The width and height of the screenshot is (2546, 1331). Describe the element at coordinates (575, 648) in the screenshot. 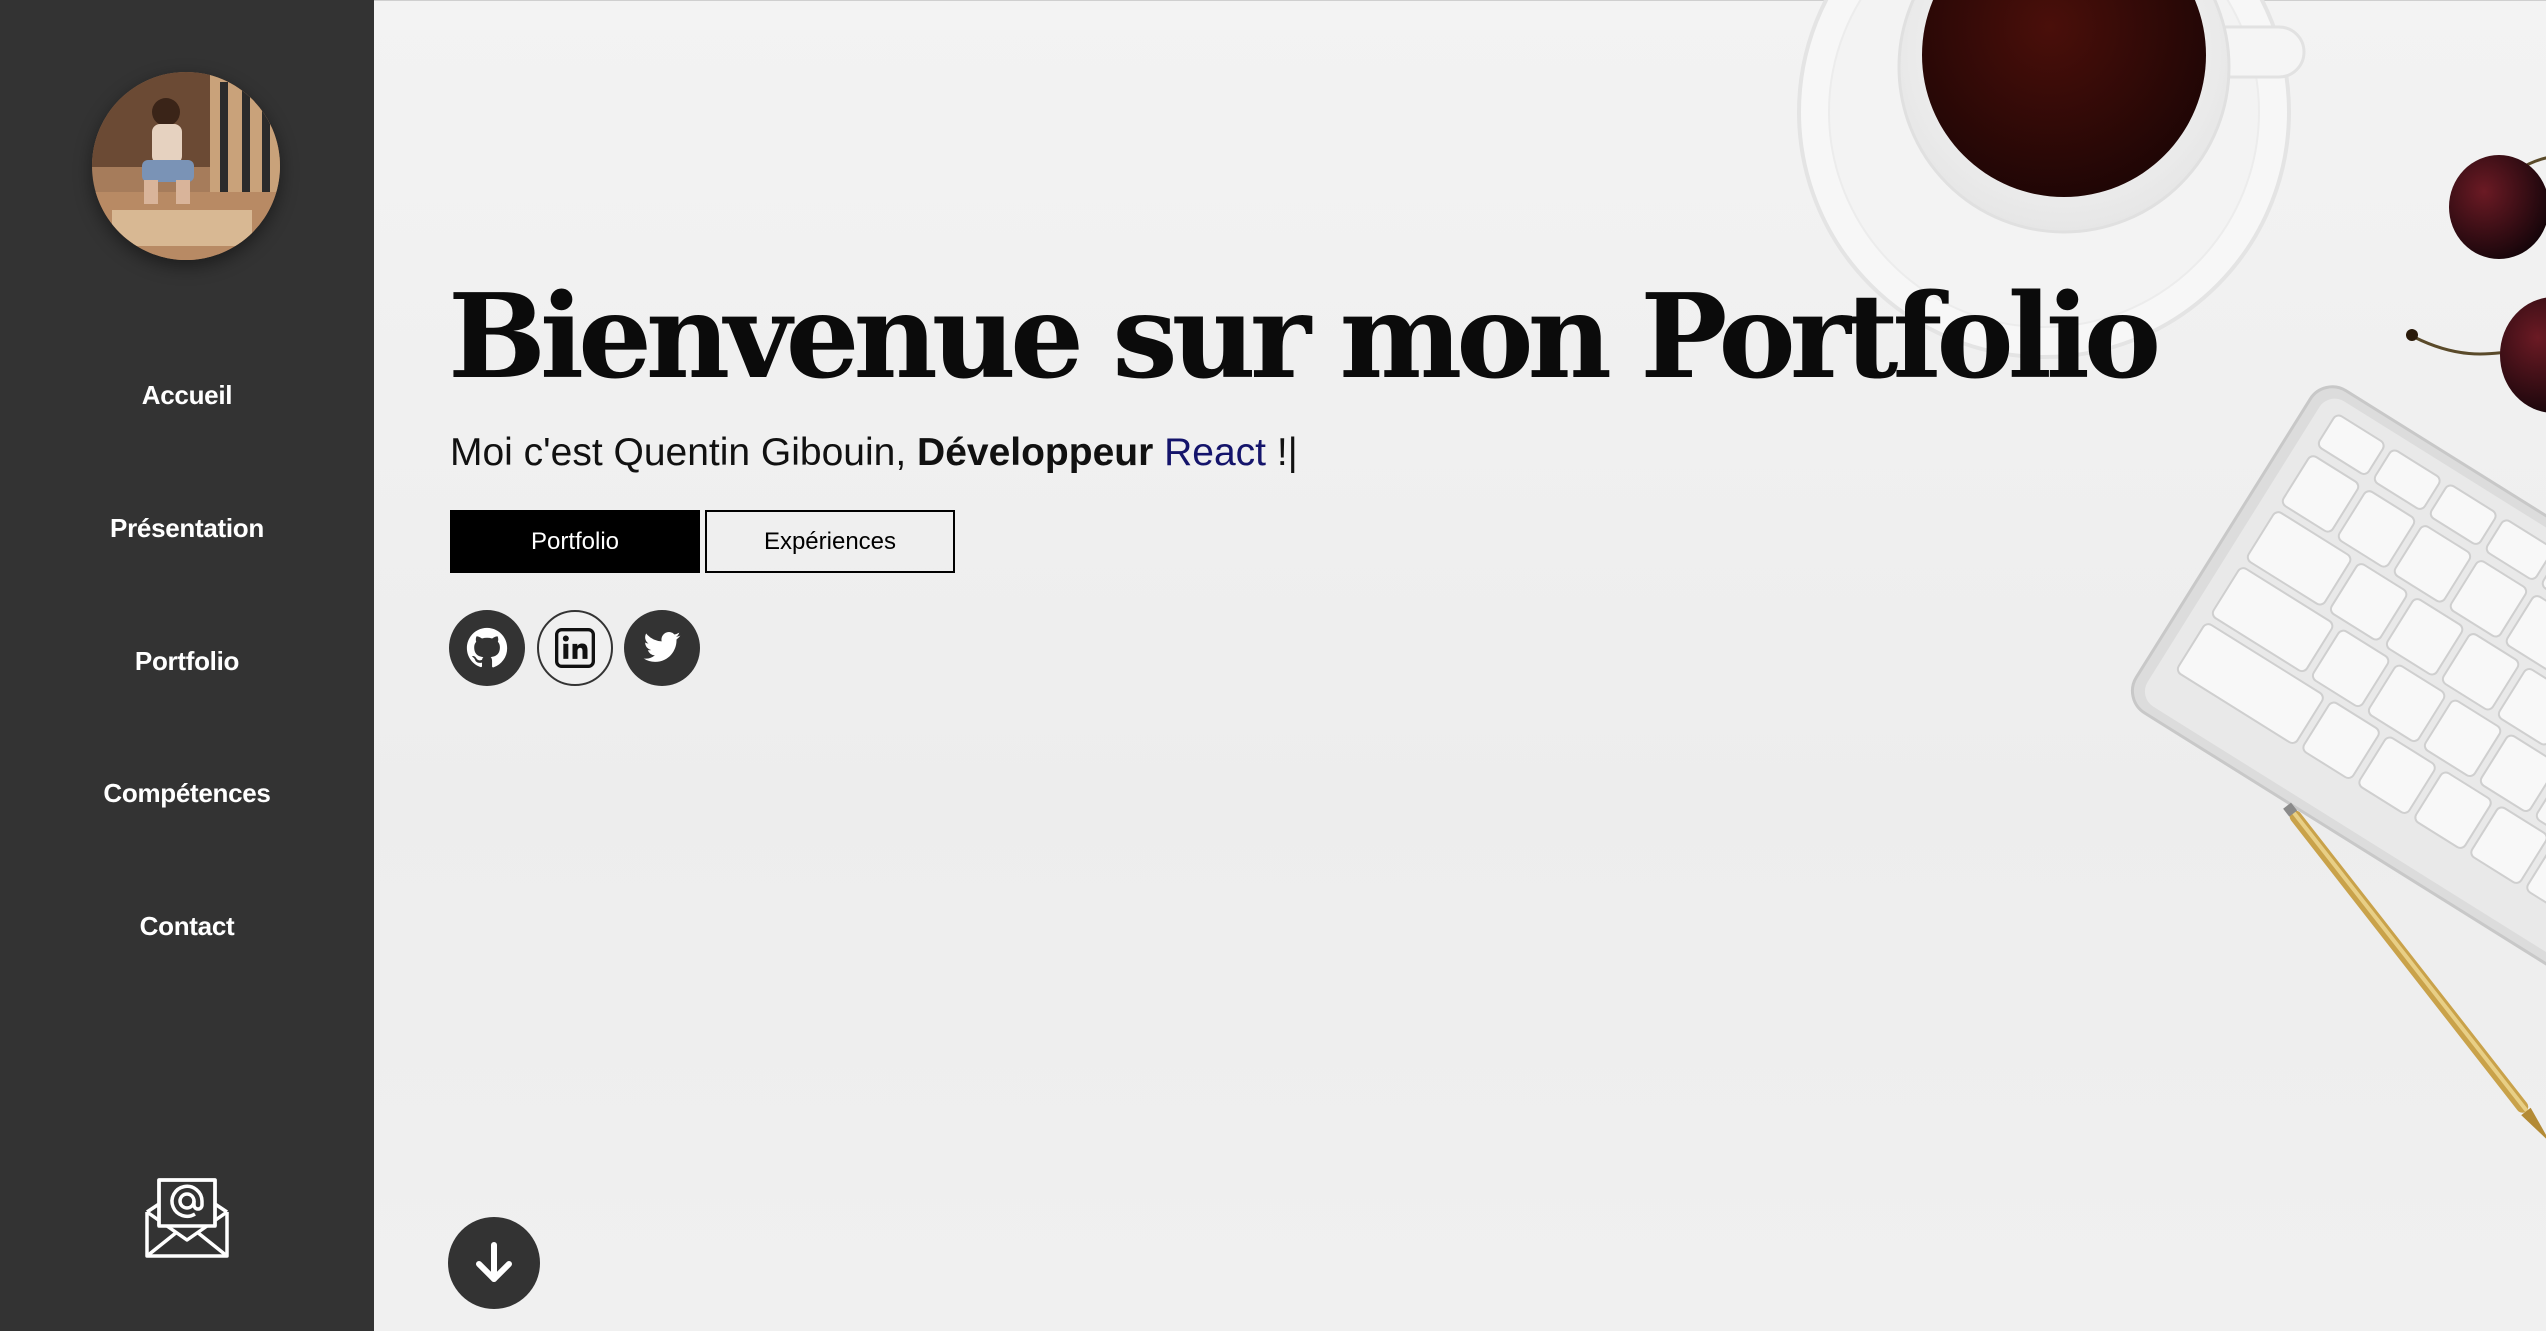

I see `linkedin-icon` at that location.